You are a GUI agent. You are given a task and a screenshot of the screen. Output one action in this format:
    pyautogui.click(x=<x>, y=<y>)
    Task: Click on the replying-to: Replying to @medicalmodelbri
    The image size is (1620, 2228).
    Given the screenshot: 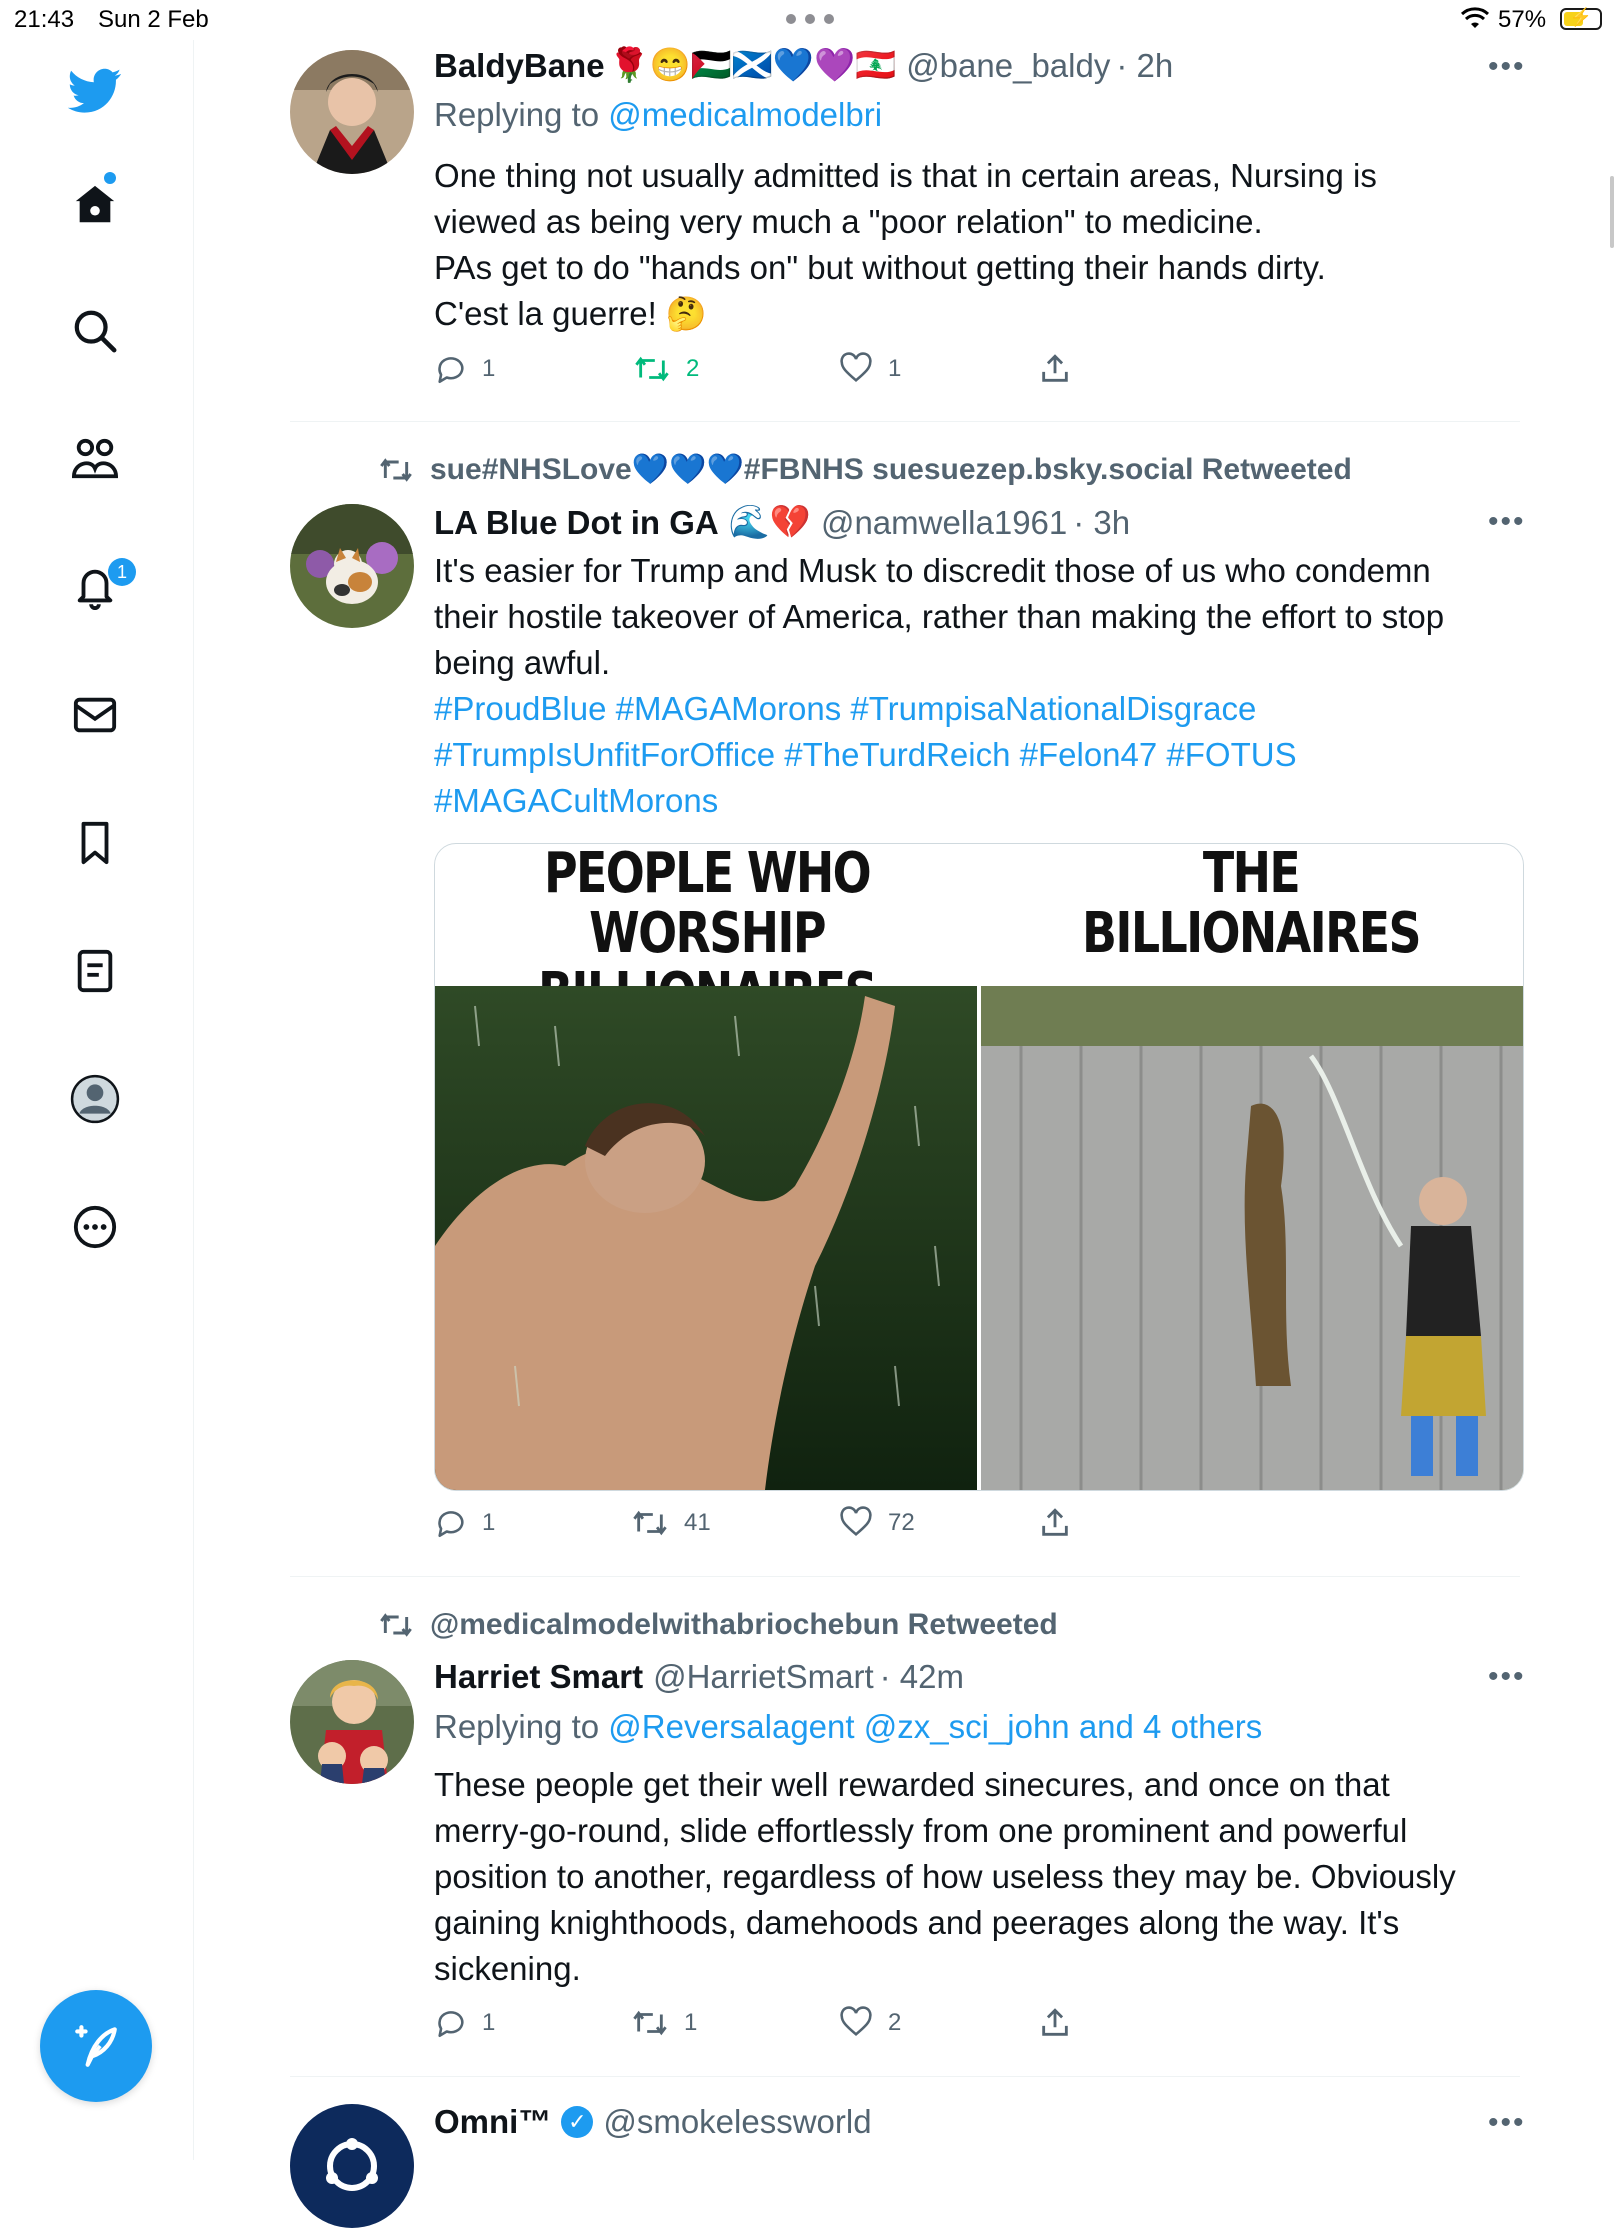 What is the action you would take?
    pyautogui.click(x=658, y=115)
    